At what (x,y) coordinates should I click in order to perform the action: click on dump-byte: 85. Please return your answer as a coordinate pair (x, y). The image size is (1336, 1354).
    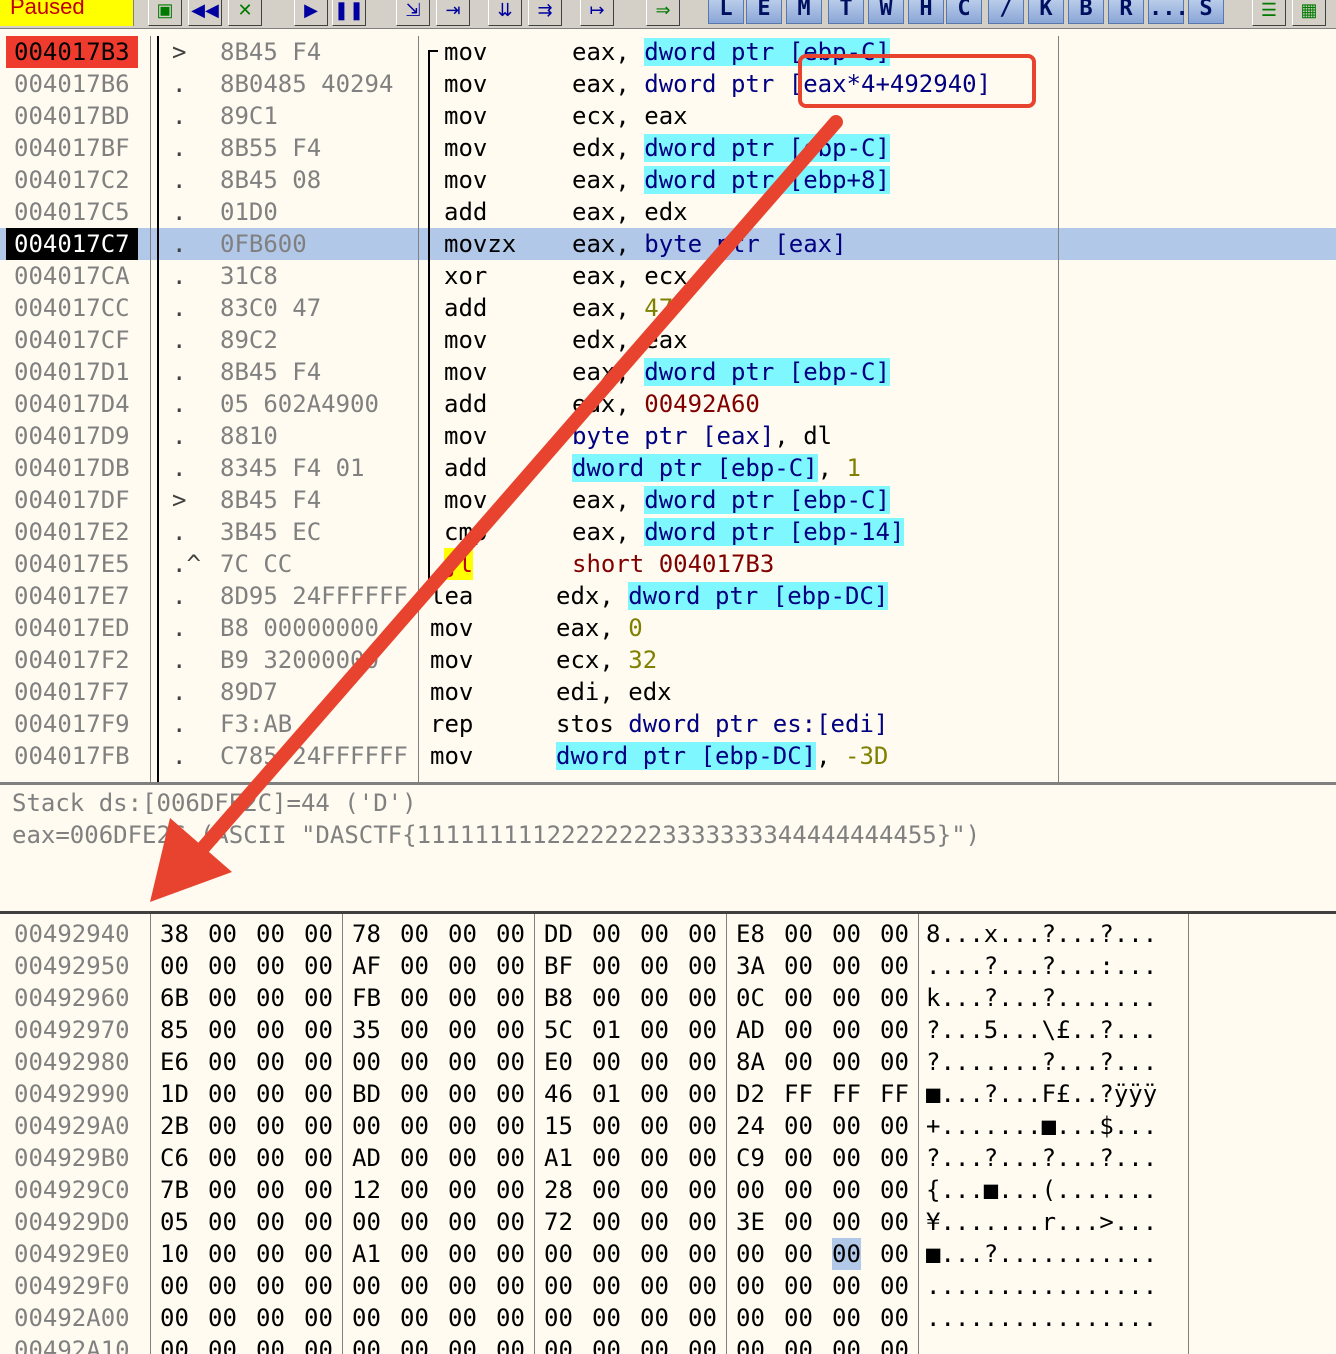
    Looking at the image, I should click on (174, 1030).